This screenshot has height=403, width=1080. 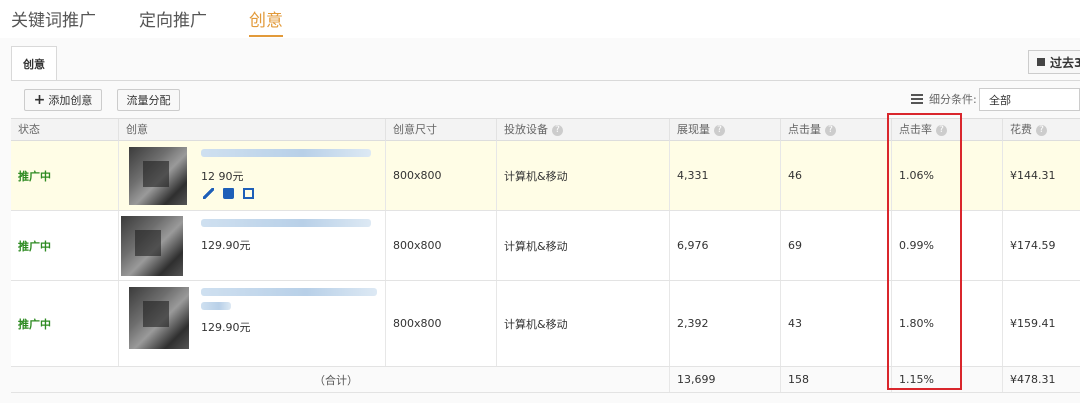 I want to click on creative-price: 12 90元, so click(x=222, y=176).